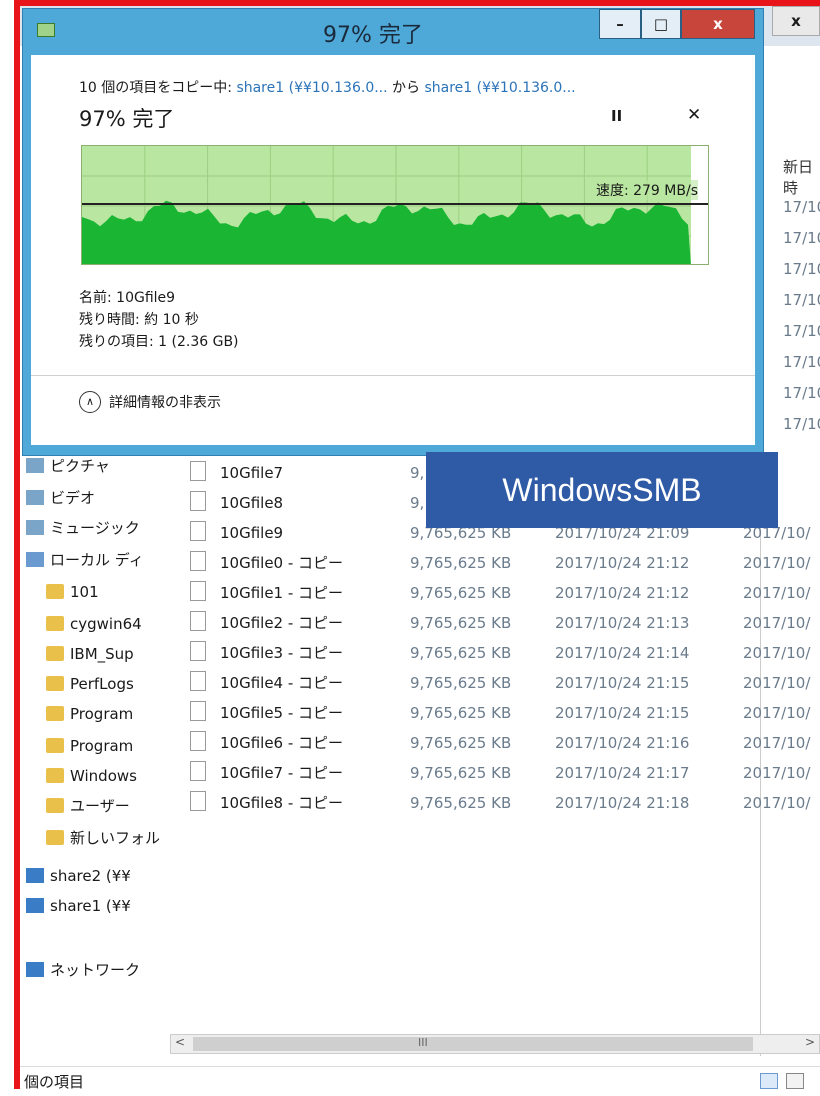  I want to click on sidebar-item: 101, so click(72, 592).